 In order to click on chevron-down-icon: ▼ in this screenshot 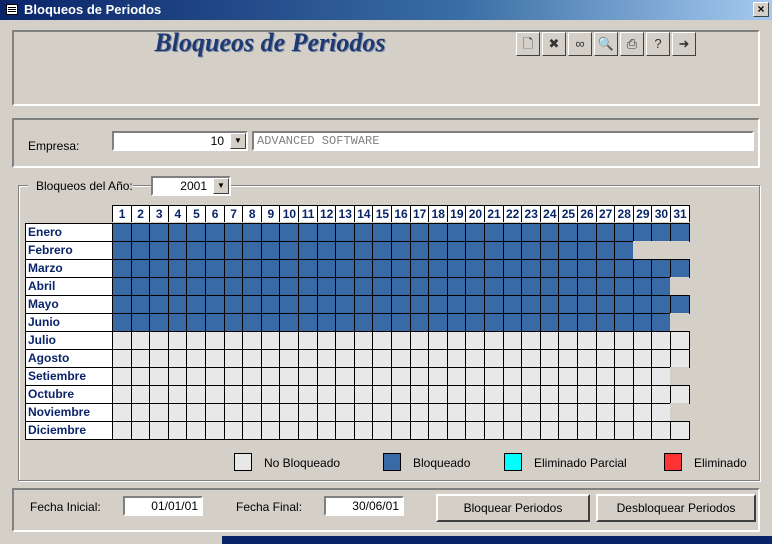, I will do `click(238, 141)`.